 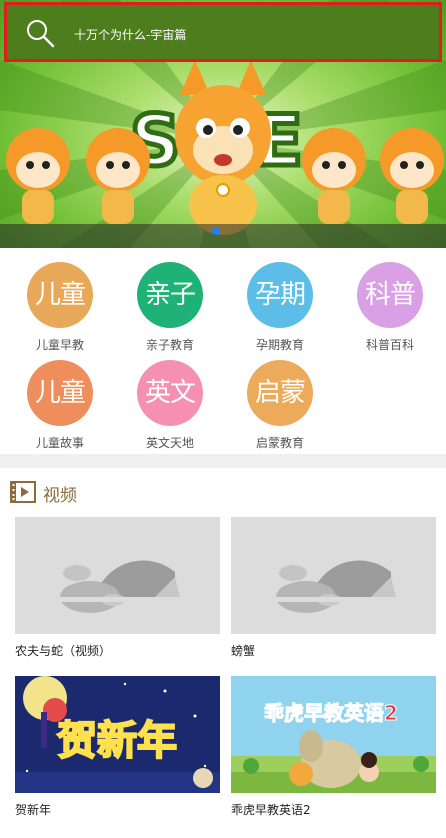 I want to click on category-enlightenment: 启蒙 启蒙教育, so click(x=280, y=405).